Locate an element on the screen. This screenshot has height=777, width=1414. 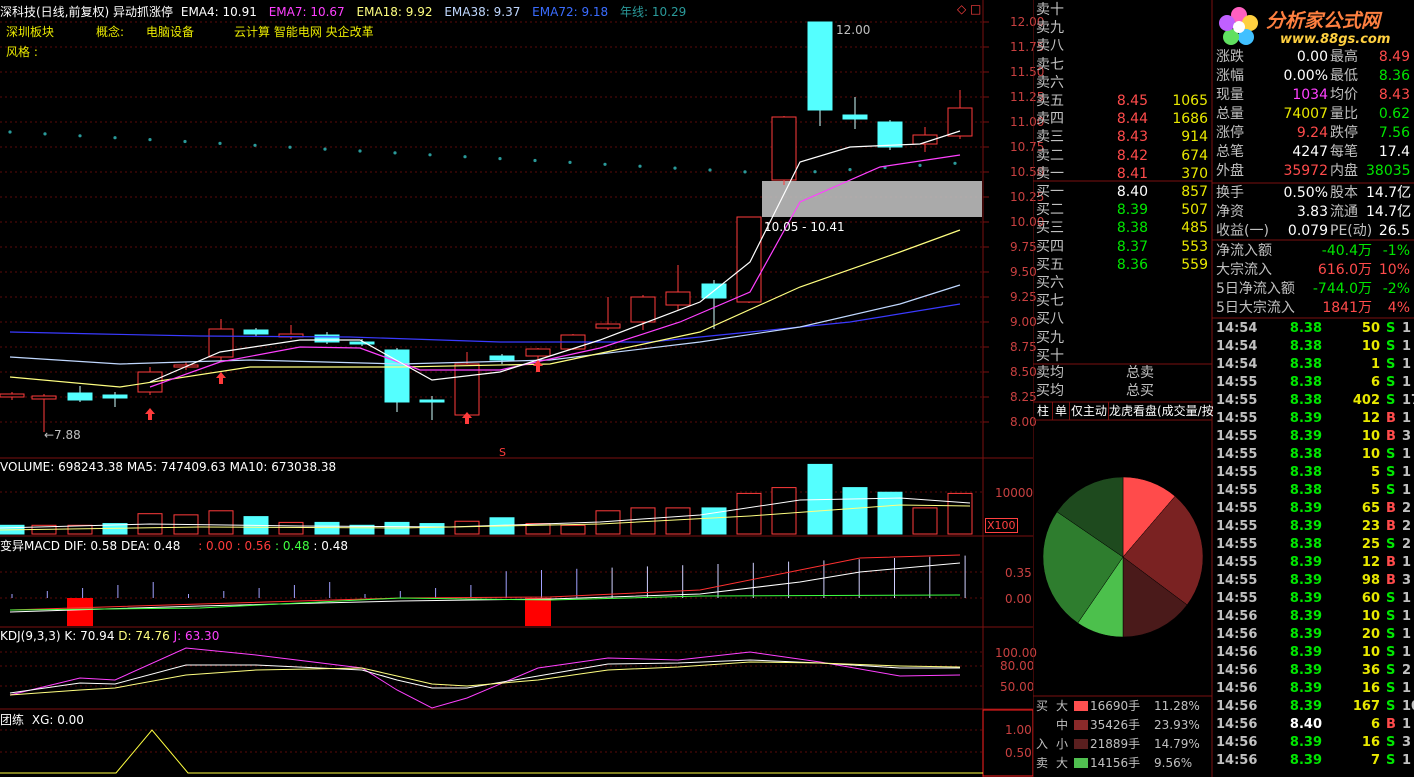
tick-row: 14:55 8.39 65 B 2 is located at coordinates (1314, 509).